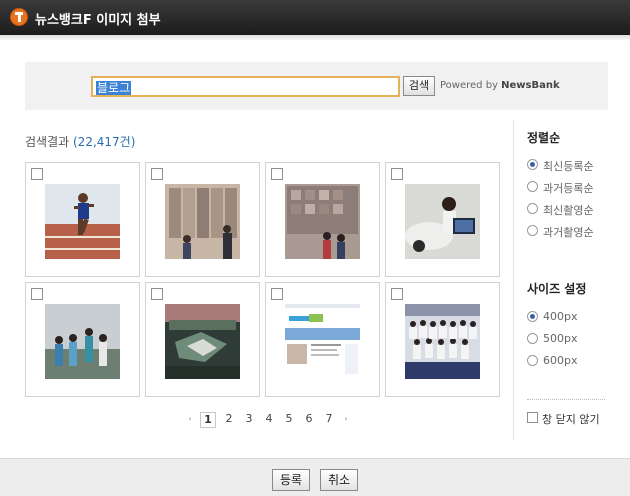 The image size is (630, 496). Describe the element at coordinates (309, 419) in the screenshot. I see `page-6-link: 6` at that location.